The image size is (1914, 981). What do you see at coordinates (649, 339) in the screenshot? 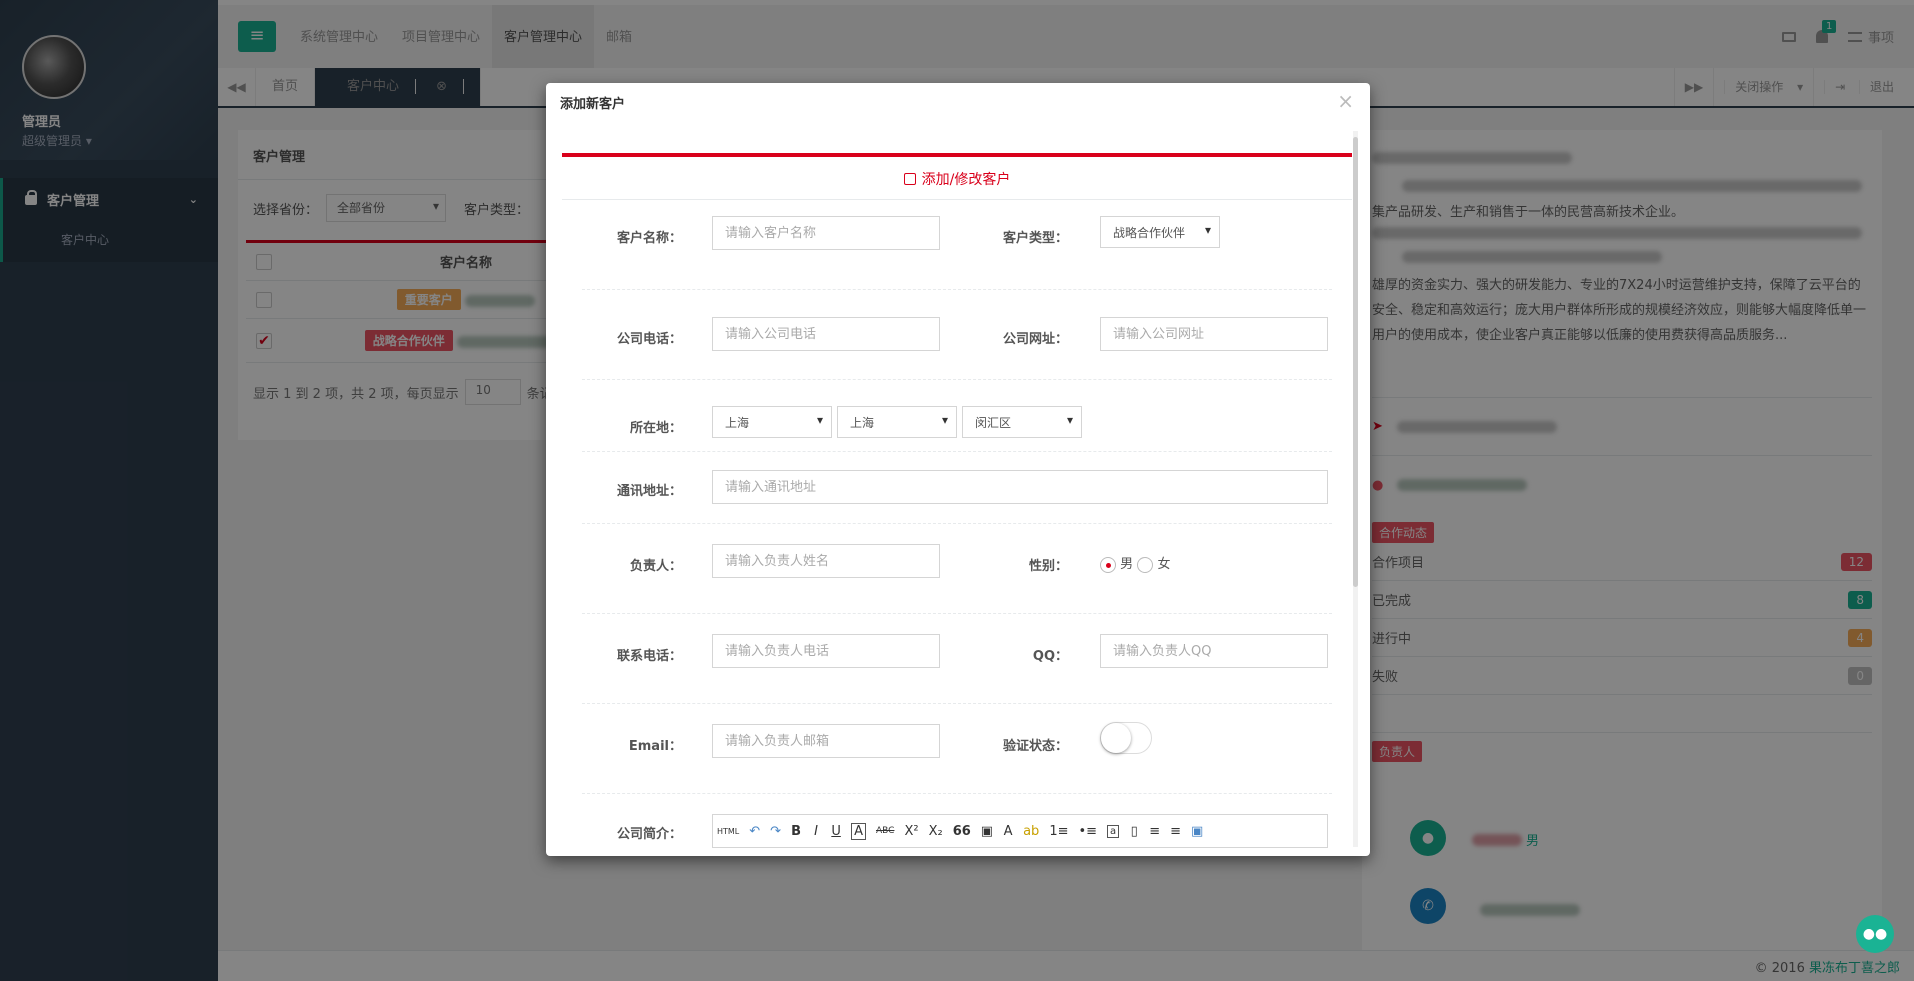
I see `company-phone-label: 公司电话：` at bounding box center [649, 339].